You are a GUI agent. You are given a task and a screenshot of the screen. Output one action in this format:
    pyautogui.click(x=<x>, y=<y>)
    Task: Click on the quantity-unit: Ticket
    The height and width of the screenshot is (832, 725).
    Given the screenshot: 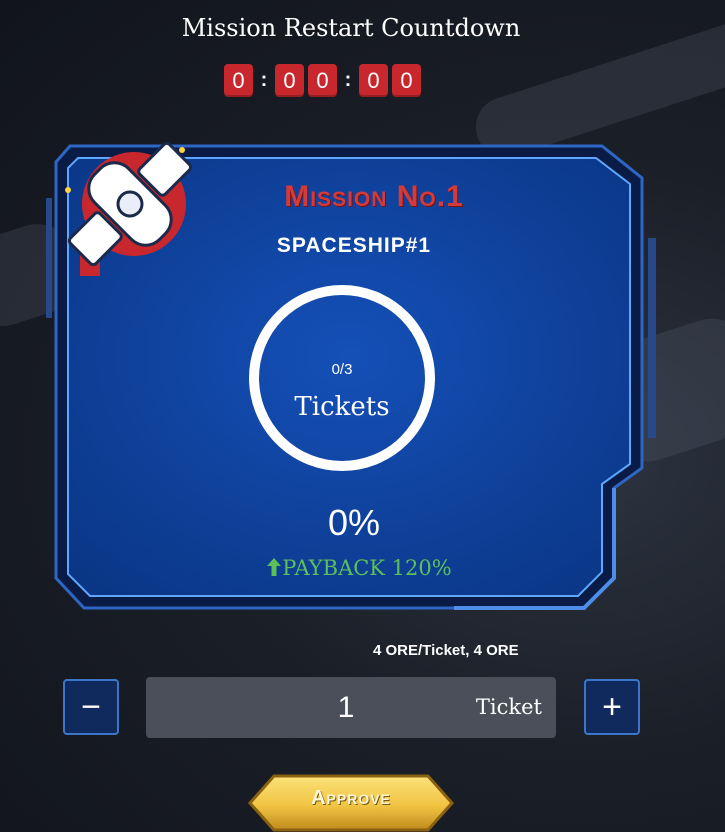 What is the action you would take?
    pyautogui.click(x=508, y=707)
    